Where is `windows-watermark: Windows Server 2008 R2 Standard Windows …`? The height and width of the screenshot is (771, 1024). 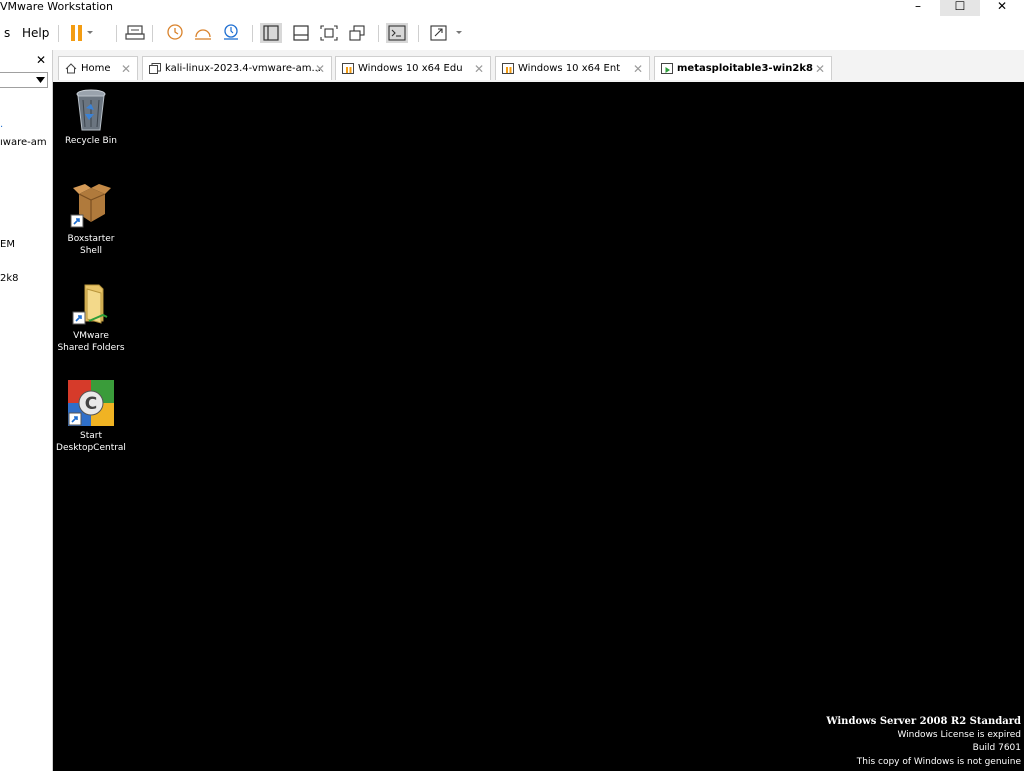
windows-watermark: Windows Server 2008 R2 Standard Windows … is located at coordinates (923, 742).